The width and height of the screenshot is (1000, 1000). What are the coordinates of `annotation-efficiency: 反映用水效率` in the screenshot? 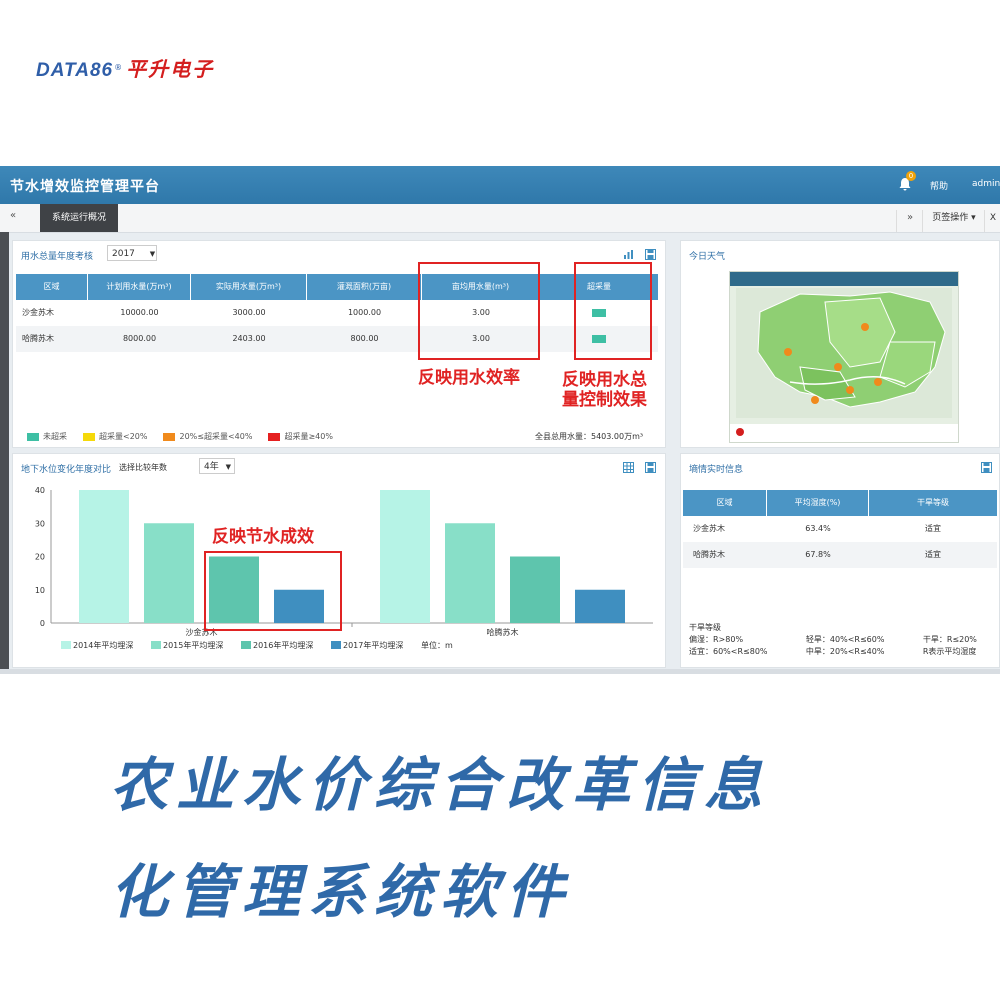 It's located at (469, 378).